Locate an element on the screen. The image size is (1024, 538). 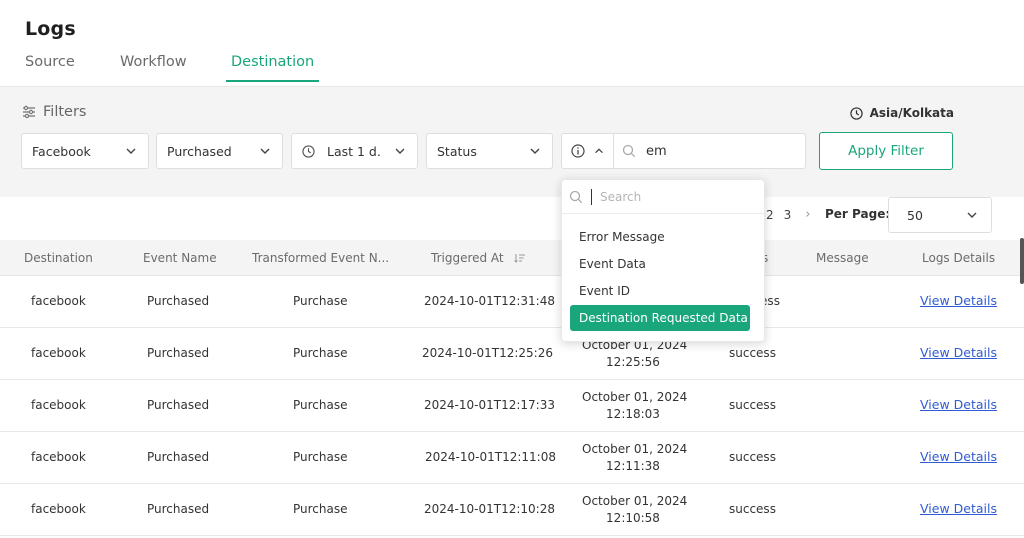
status-select: Status is located at coordinates (489, 151).